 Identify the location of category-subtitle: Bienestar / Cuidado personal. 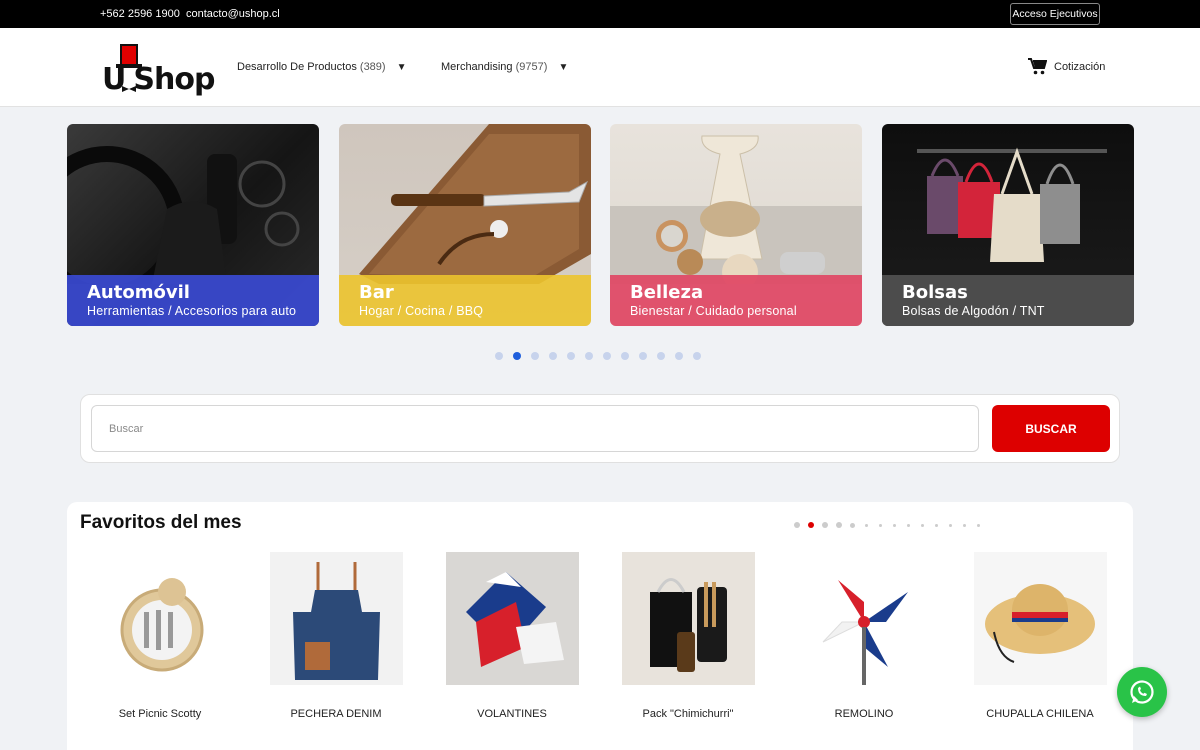
(713, 311).